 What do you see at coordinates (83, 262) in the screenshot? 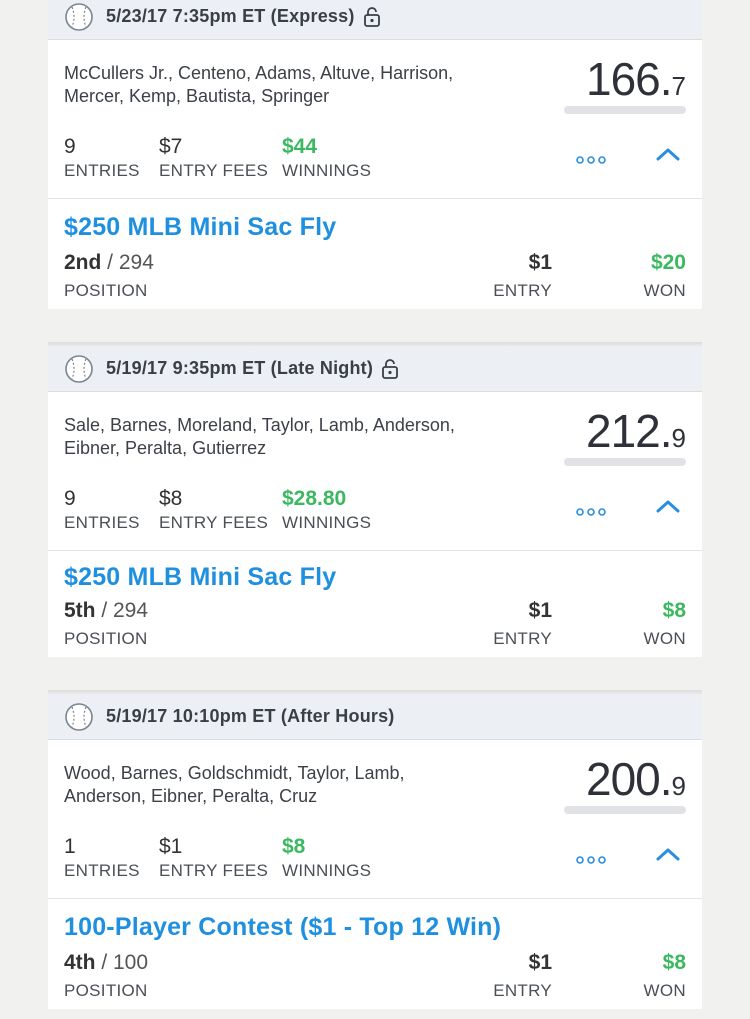
I see `position-rank: 2nd` at bounding box center [83, 262].